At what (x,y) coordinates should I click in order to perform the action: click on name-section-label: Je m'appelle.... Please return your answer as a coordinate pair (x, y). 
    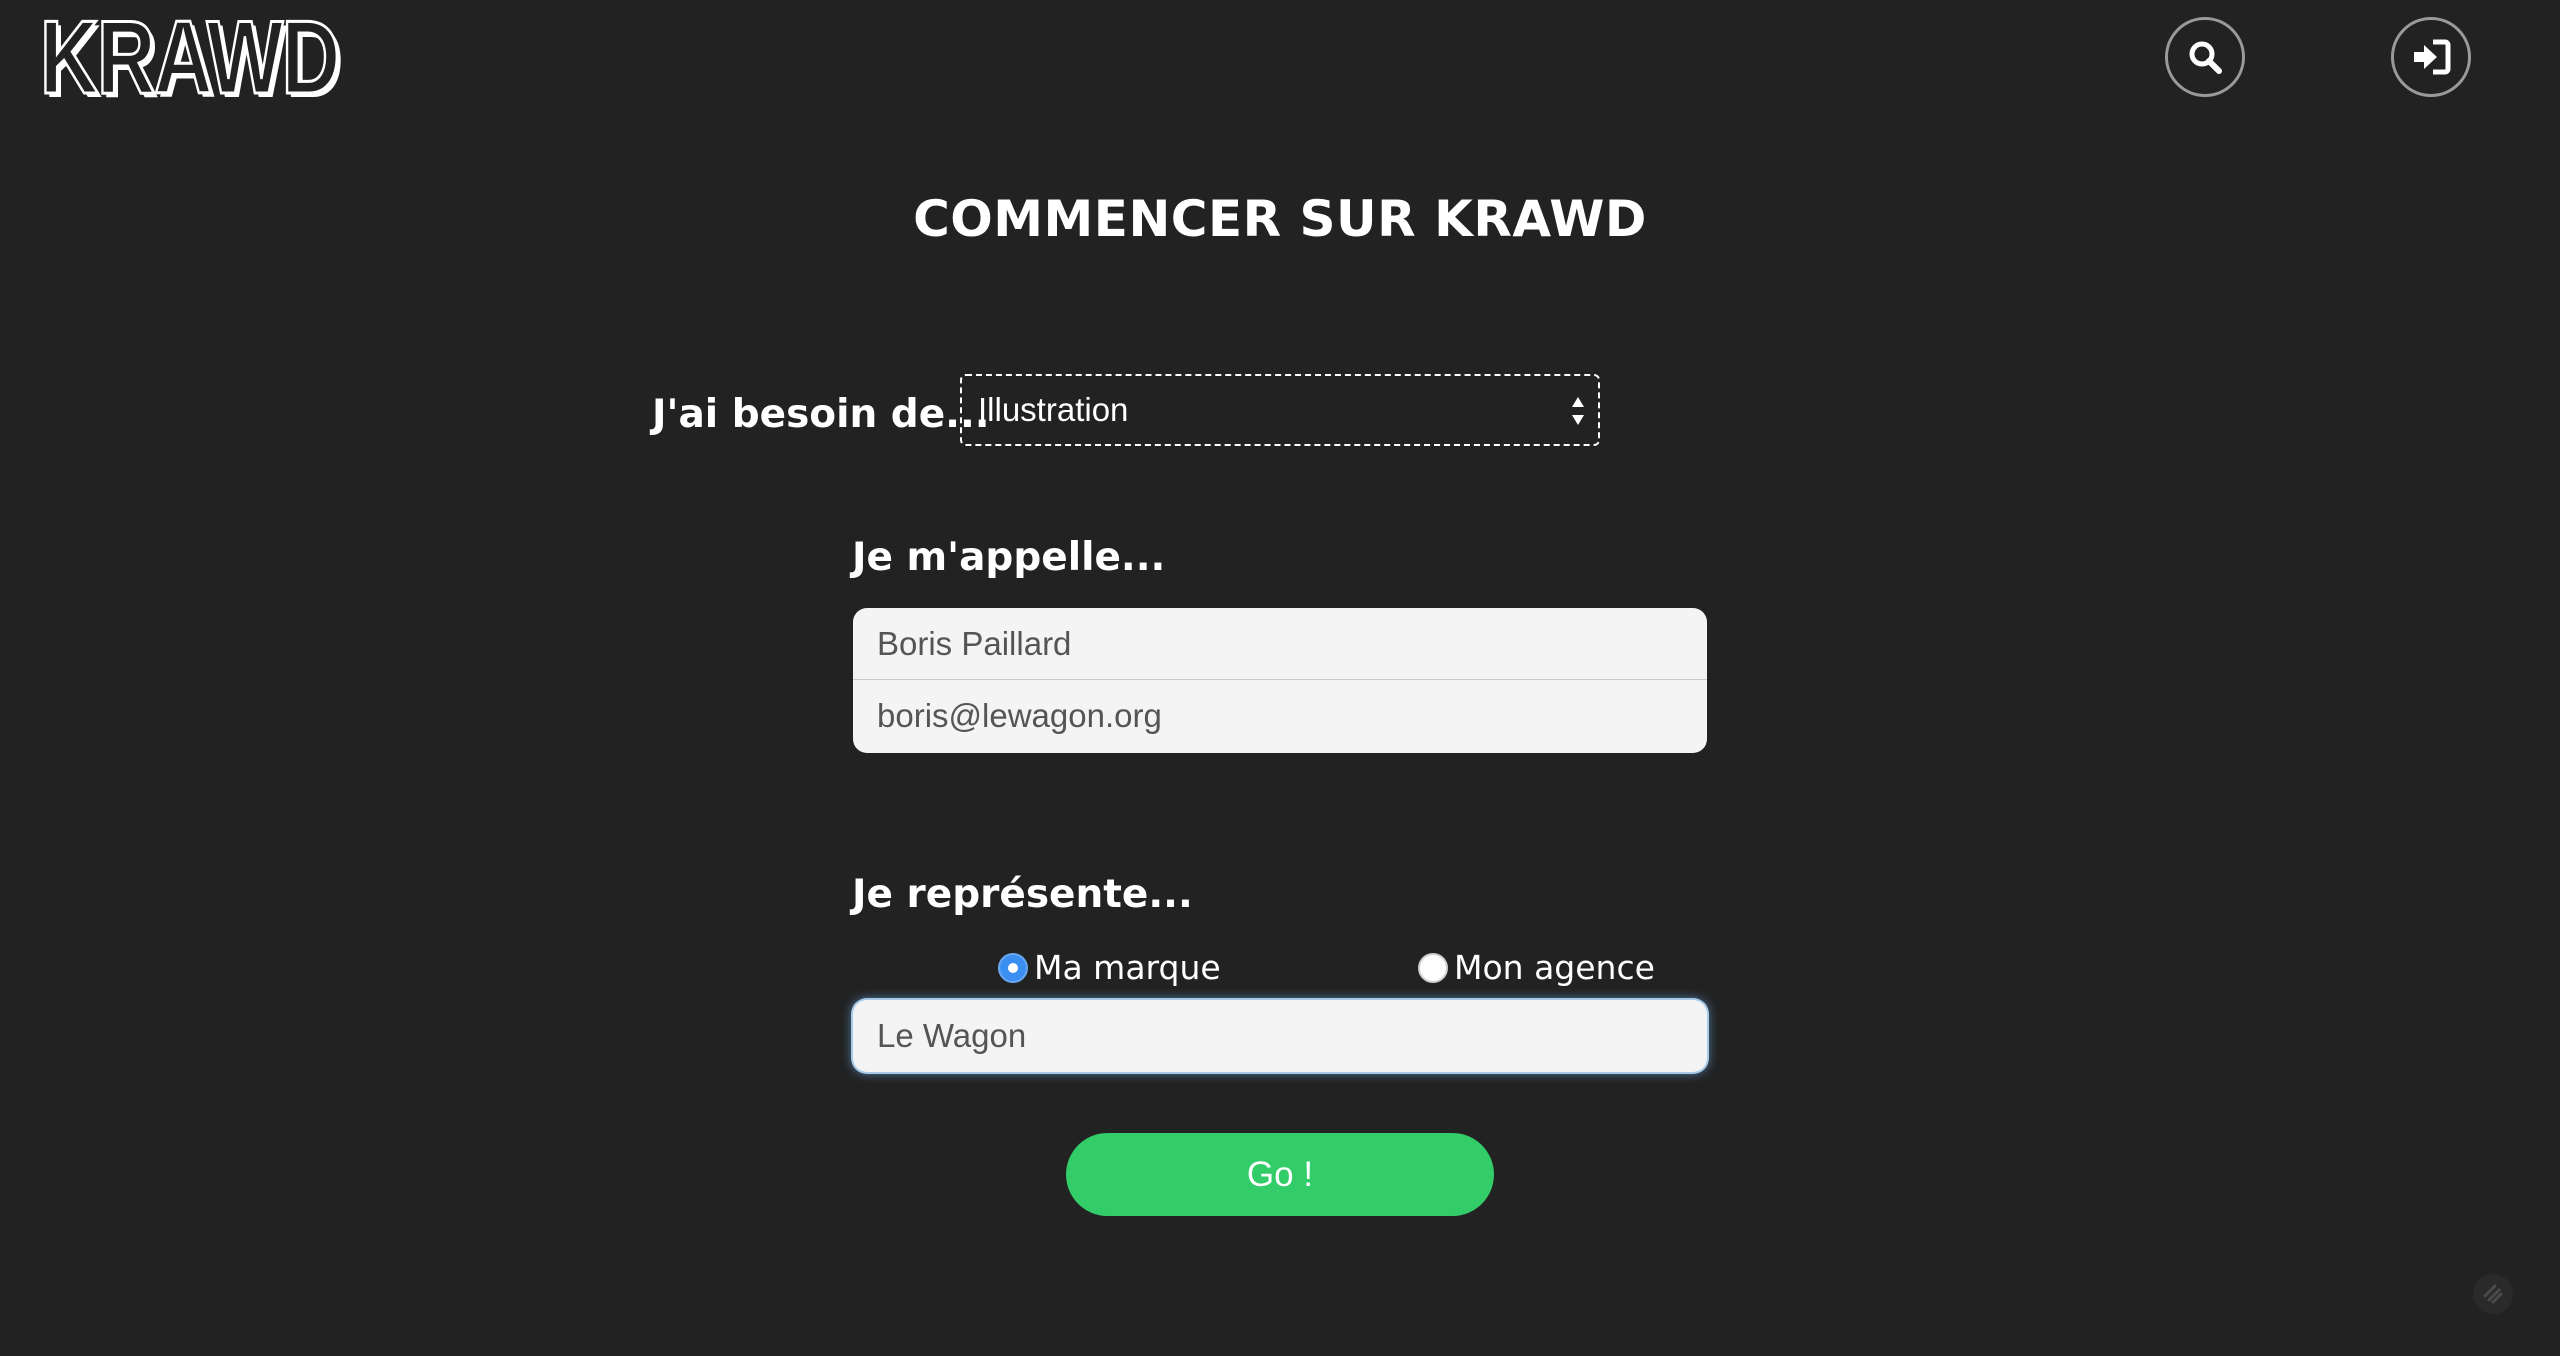
    Looking at the image, I should click on (1009, 557).